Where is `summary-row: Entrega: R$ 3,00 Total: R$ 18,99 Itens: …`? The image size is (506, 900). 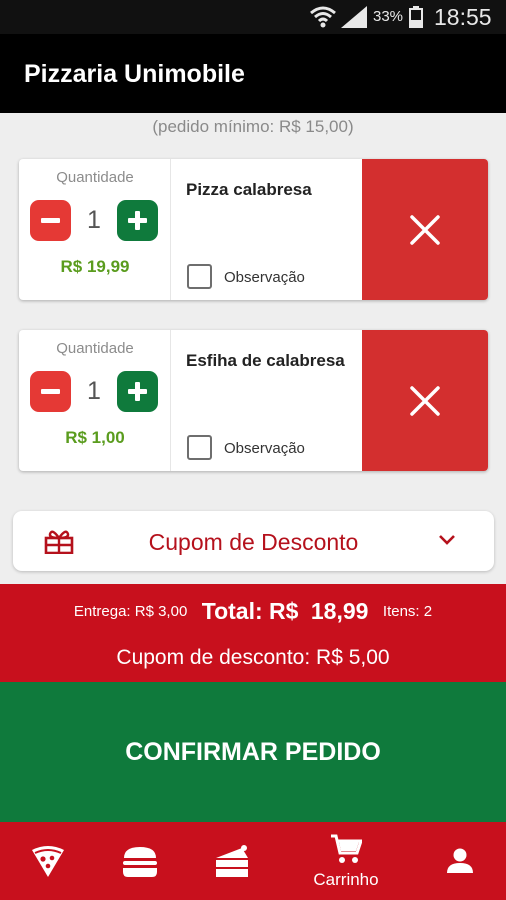
summary-row: Entrega: R$ 3,00 Total: R$ 18,99 Itens: … is located at coordinates (253, 611).